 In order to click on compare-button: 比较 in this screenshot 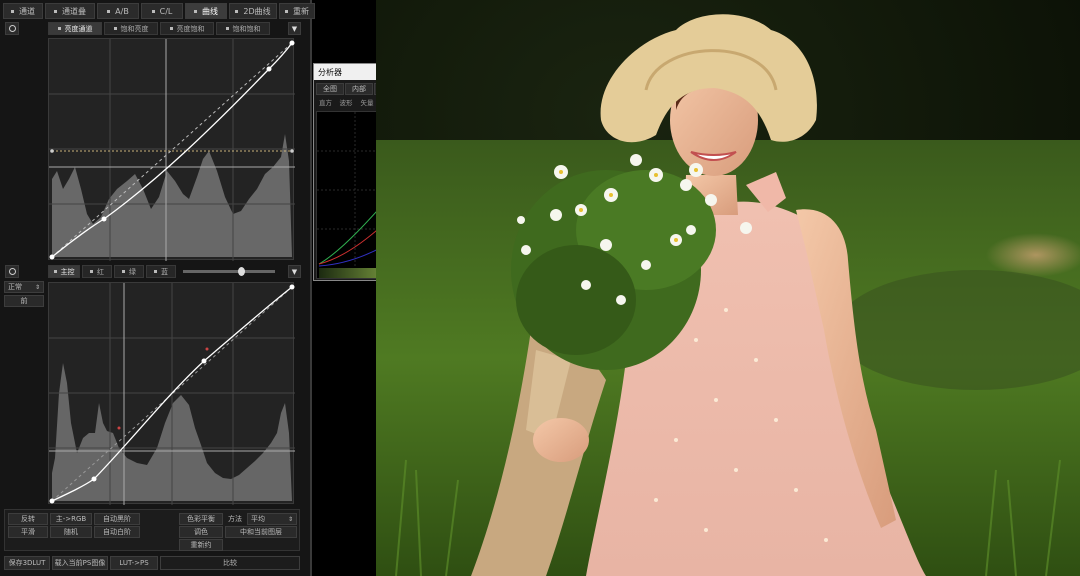, I will do `click(230, 563)`.